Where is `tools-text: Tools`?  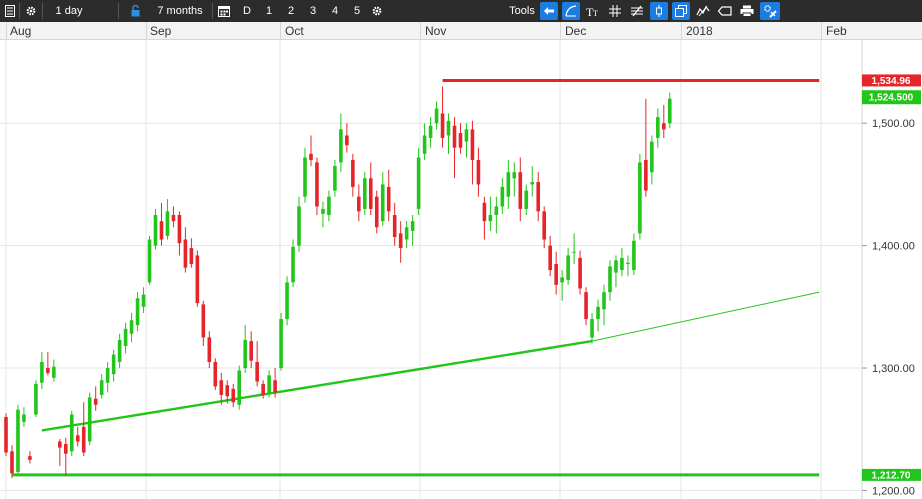
tools-text: Tools is located at coordinates (522, 11).